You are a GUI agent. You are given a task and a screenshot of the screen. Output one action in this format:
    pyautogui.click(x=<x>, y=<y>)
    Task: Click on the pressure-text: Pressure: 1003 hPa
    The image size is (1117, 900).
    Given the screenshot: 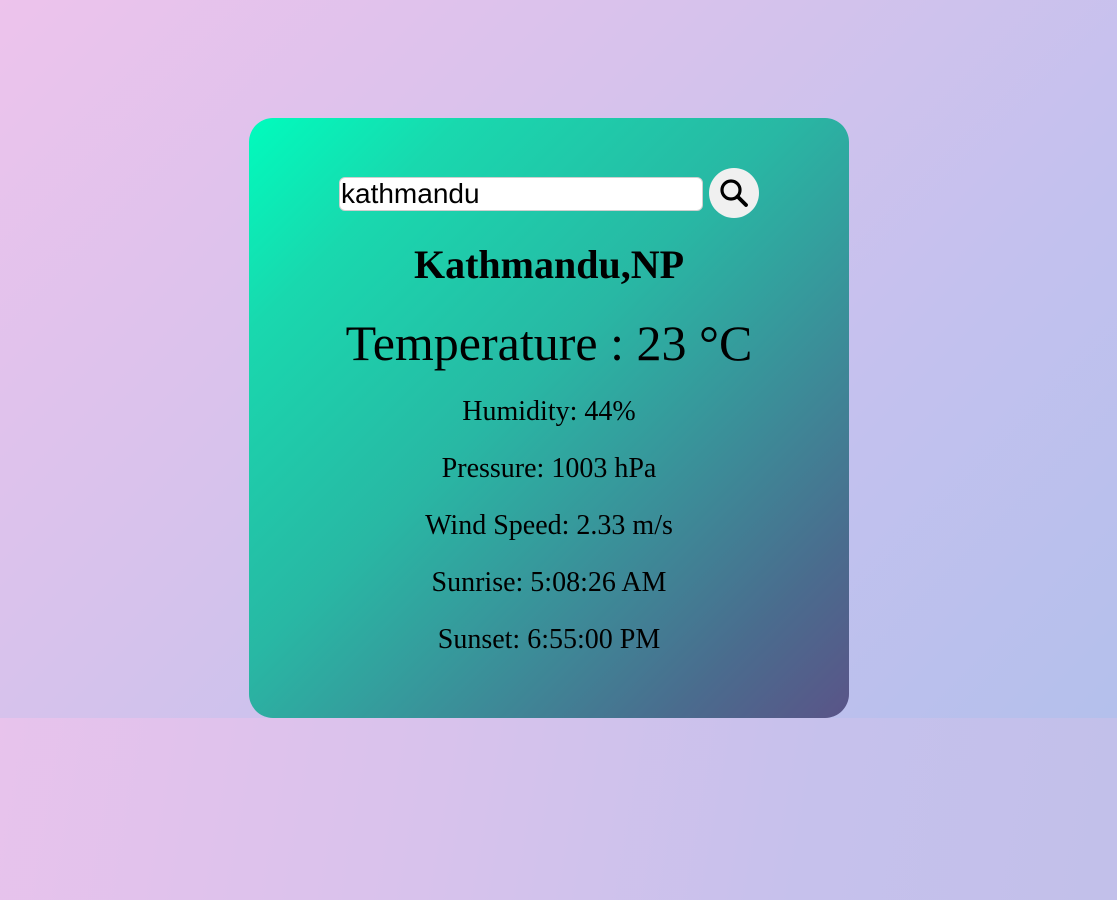 What is the action you would take?
    pyautogui.click(x=549, y=468)
    